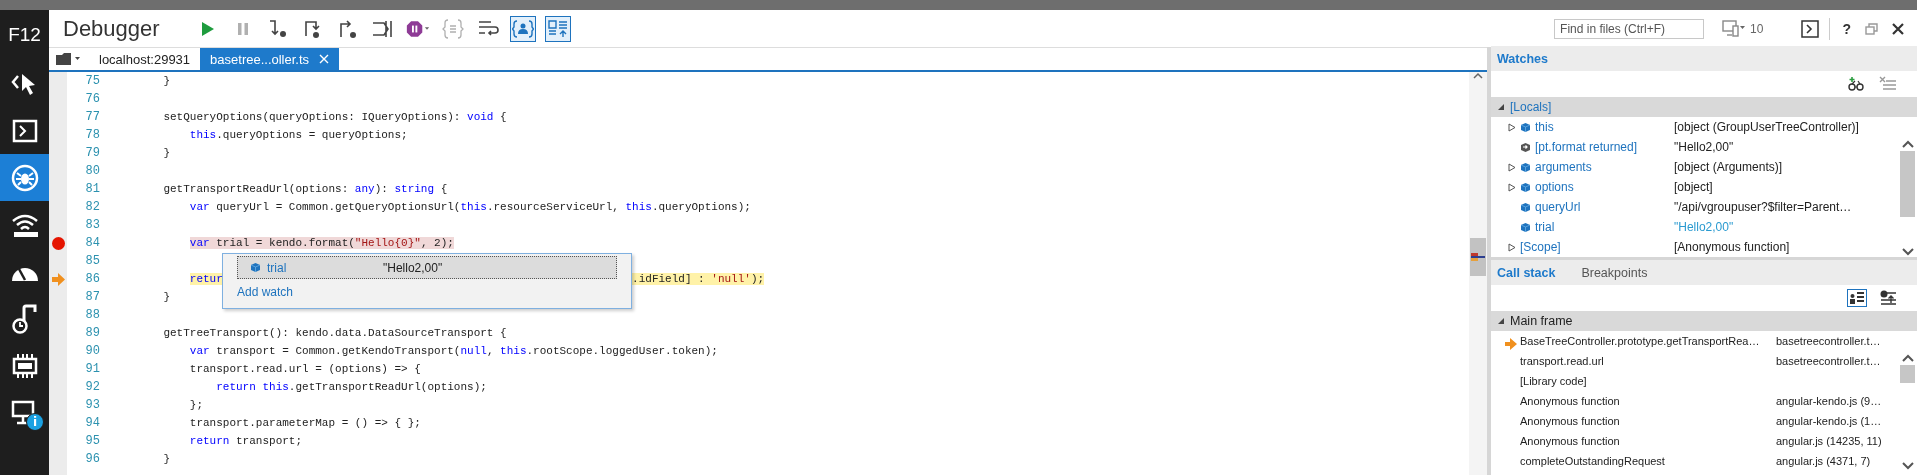  Describe the element at coordinates (92, 423) in the screenshot. I see `line-number: 94` at that location.